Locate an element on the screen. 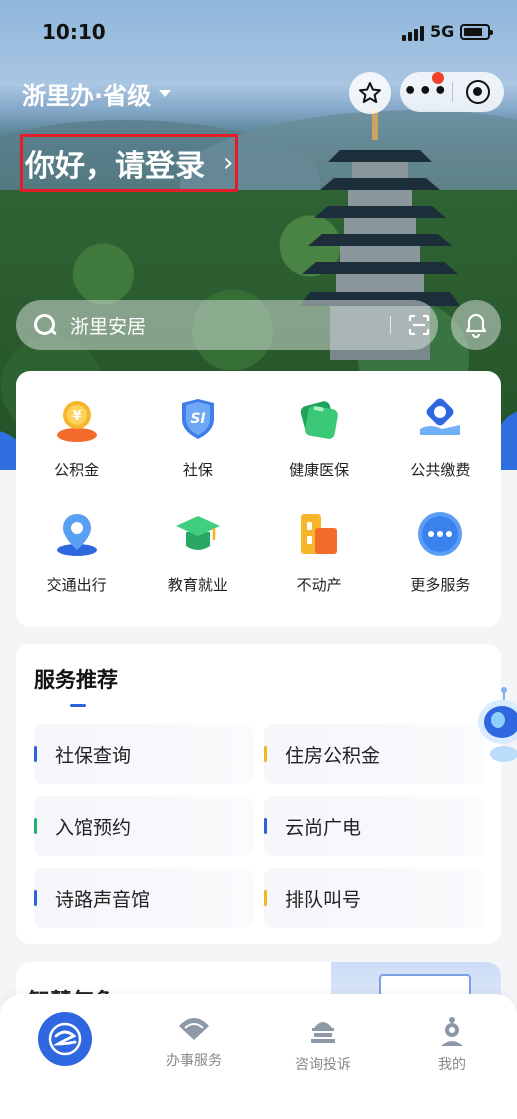 The height and width of the screenshot is (1119, 517). miniapp-capsule: ••• is located at coordinates (452, 92).